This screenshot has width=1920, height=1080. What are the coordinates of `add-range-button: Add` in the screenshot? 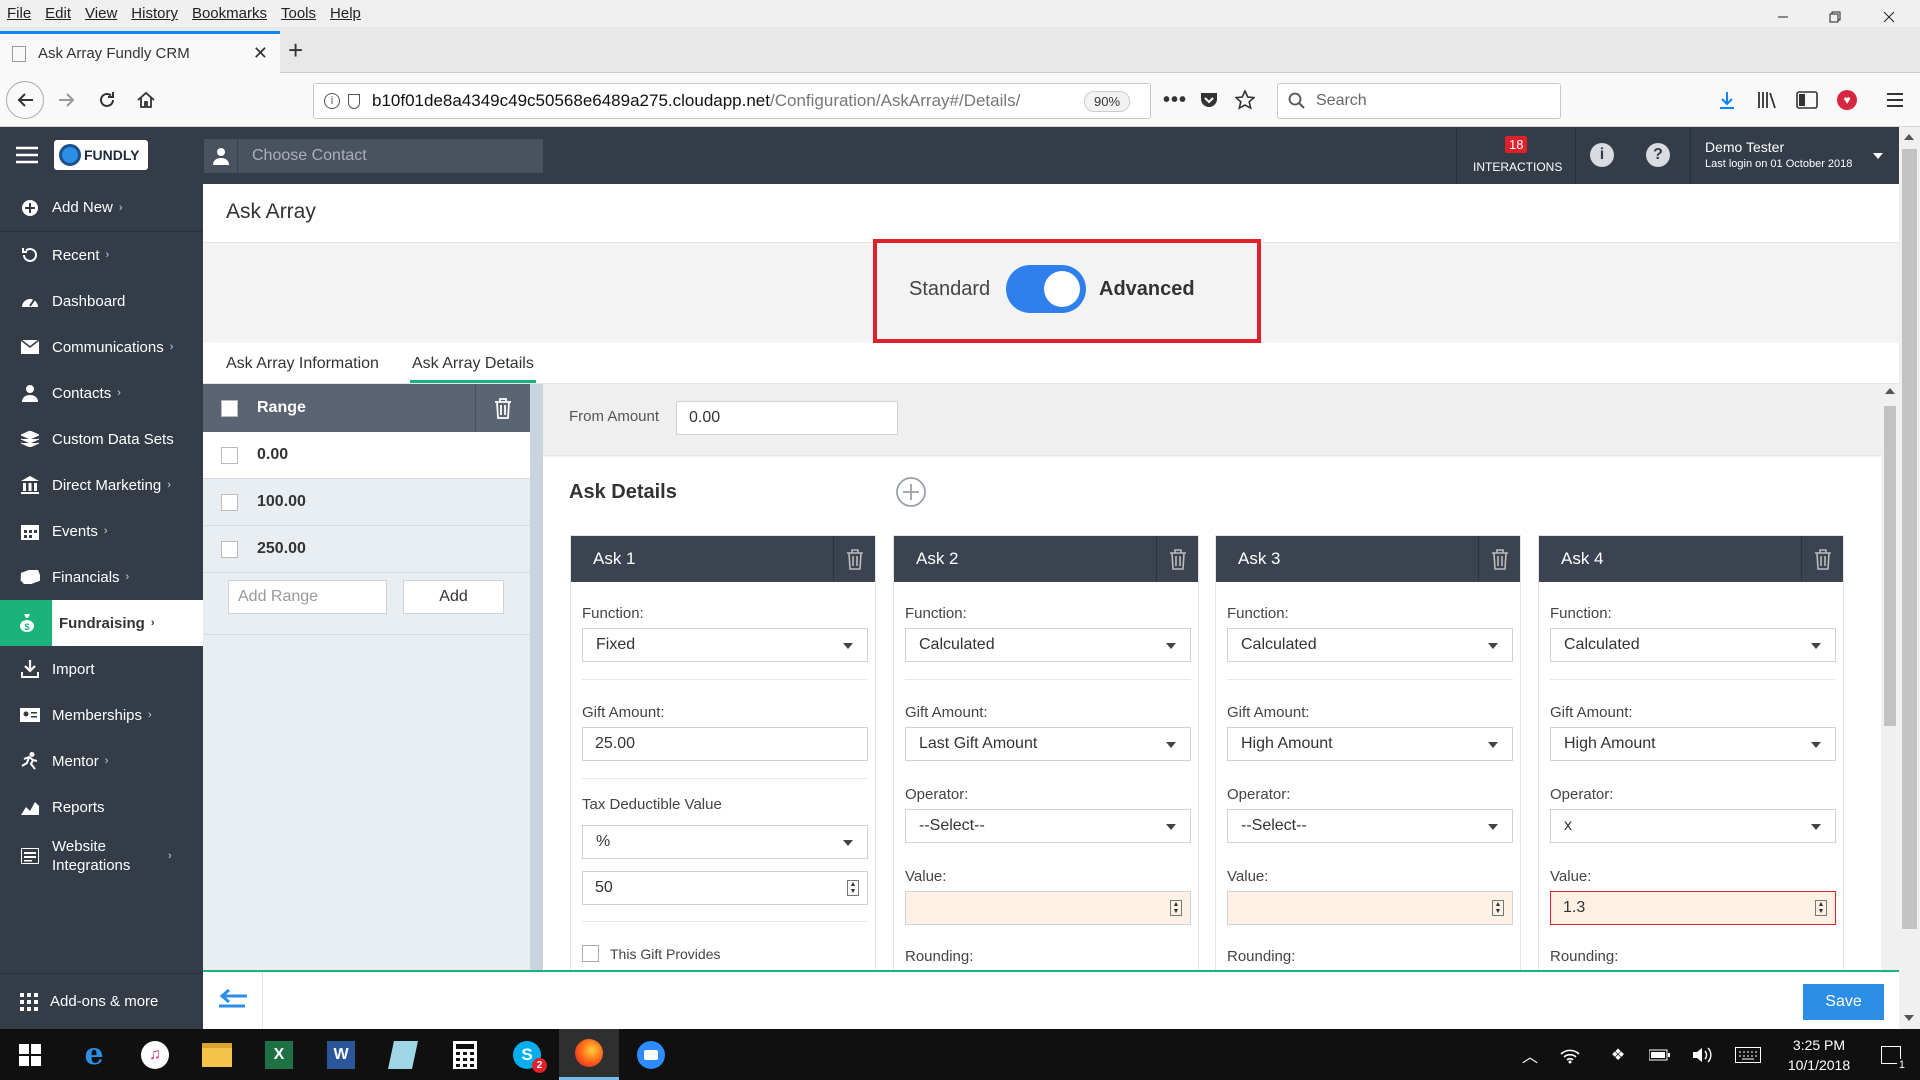 It's located at (453, 597).